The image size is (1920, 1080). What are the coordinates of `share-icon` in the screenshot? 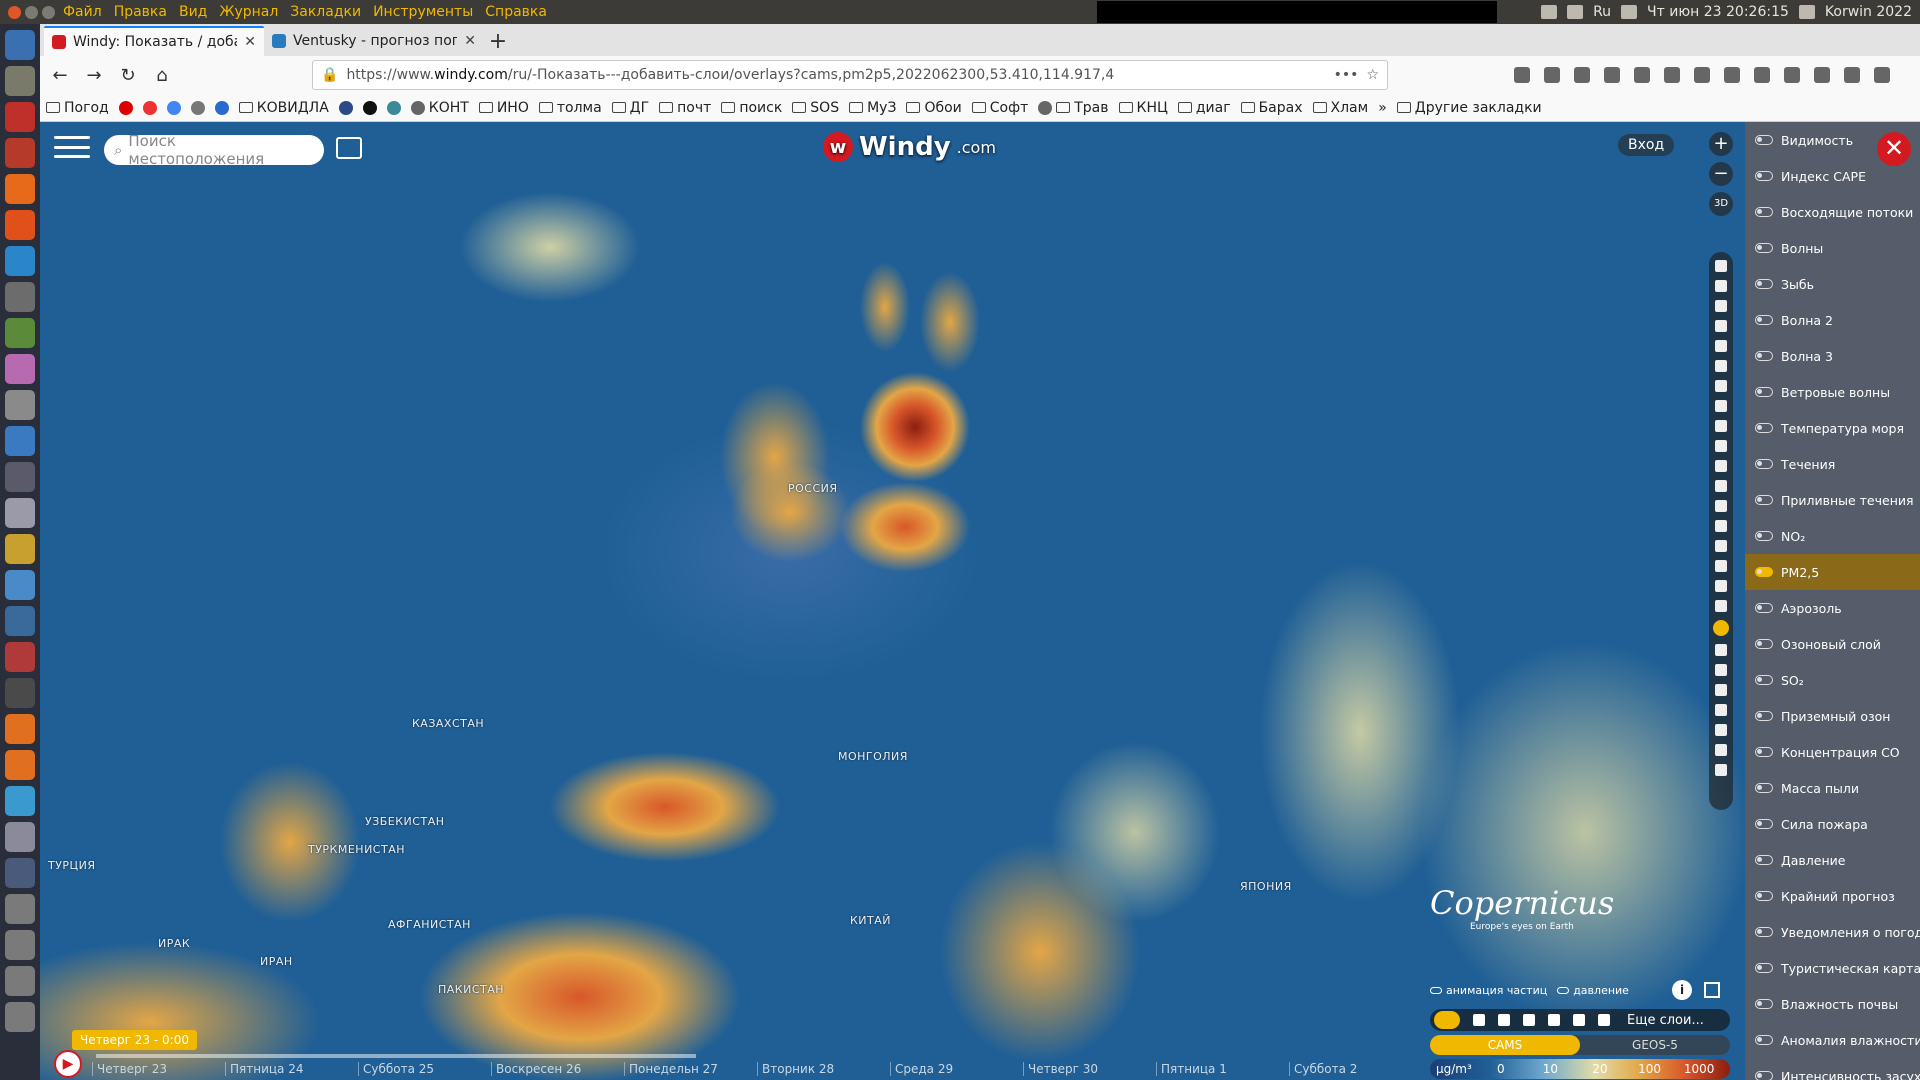 It's located at (349, 148).